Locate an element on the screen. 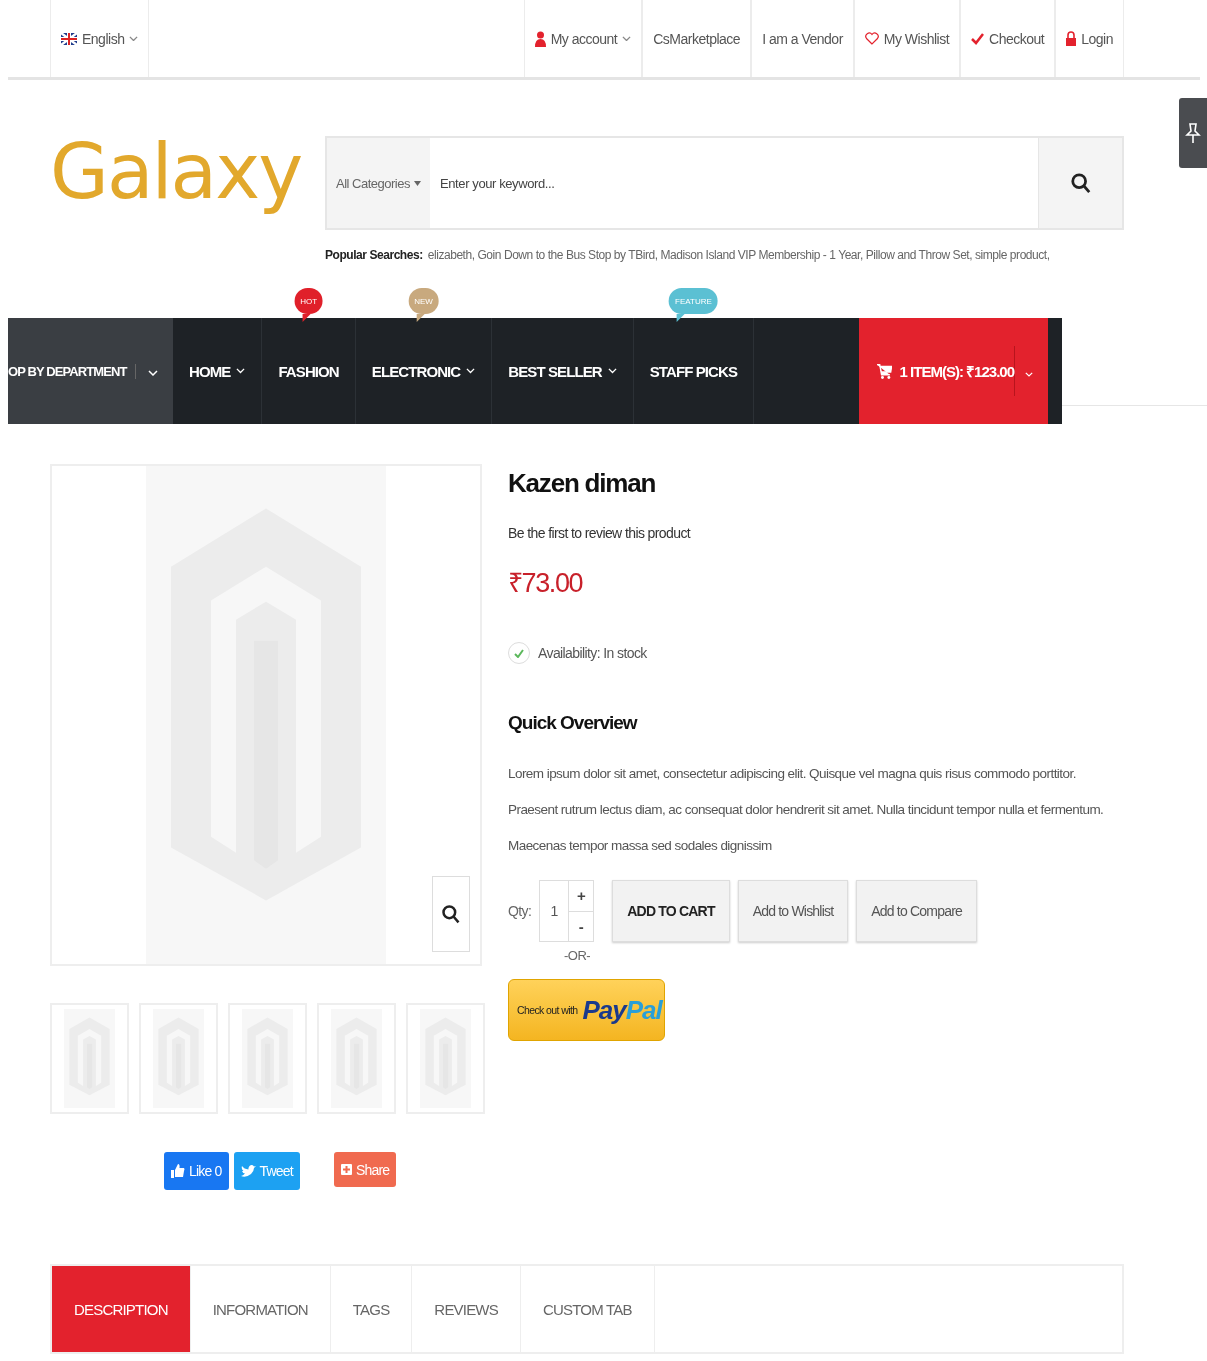 This screenshot has height=1361, width=1207. thumbs-up-icon is located at coordinates (178, 1171).